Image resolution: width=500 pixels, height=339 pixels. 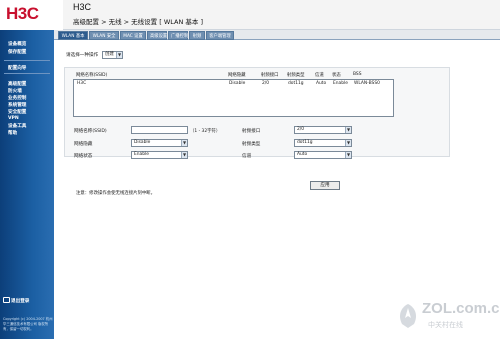 I want to click on logout-label: 退出登录, so click(x=20, y=301).